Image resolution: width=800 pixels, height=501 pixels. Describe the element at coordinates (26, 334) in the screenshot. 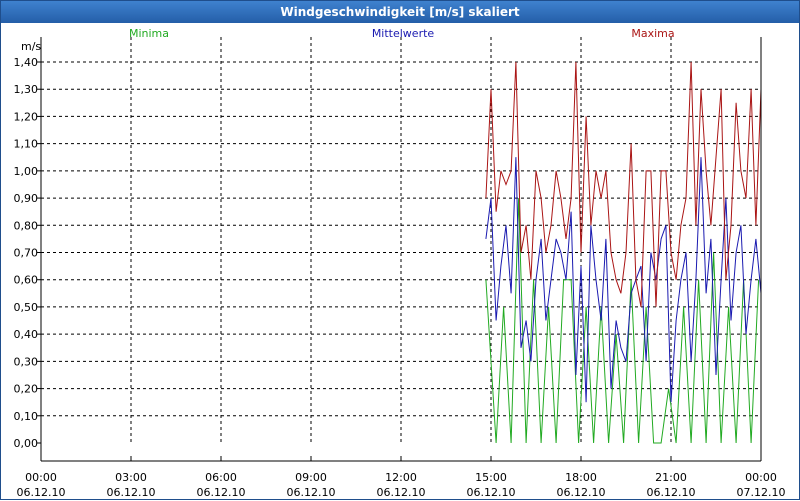

I see `y-tick-label: 0,40` at that location.